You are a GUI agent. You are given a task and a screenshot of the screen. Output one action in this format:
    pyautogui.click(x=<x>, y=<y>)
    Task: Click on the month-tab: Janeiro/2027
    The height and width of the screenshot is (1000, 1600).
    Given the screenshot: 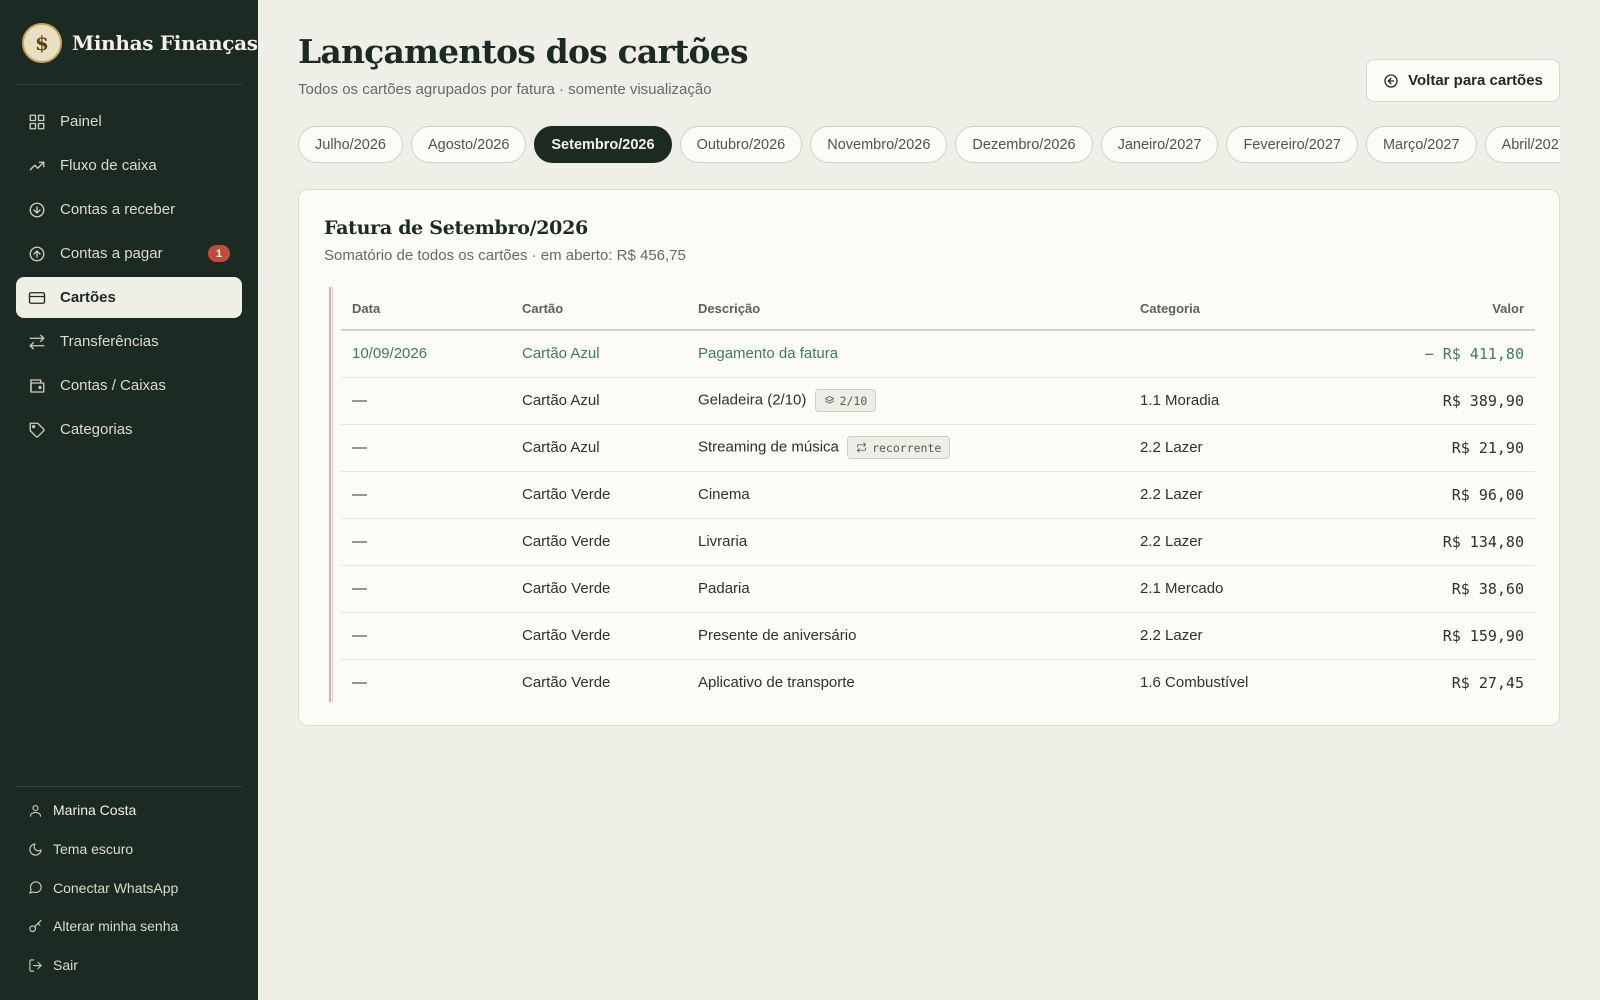 What is the action you would take?
    pyautogui.click(x=1159, y=144)
    